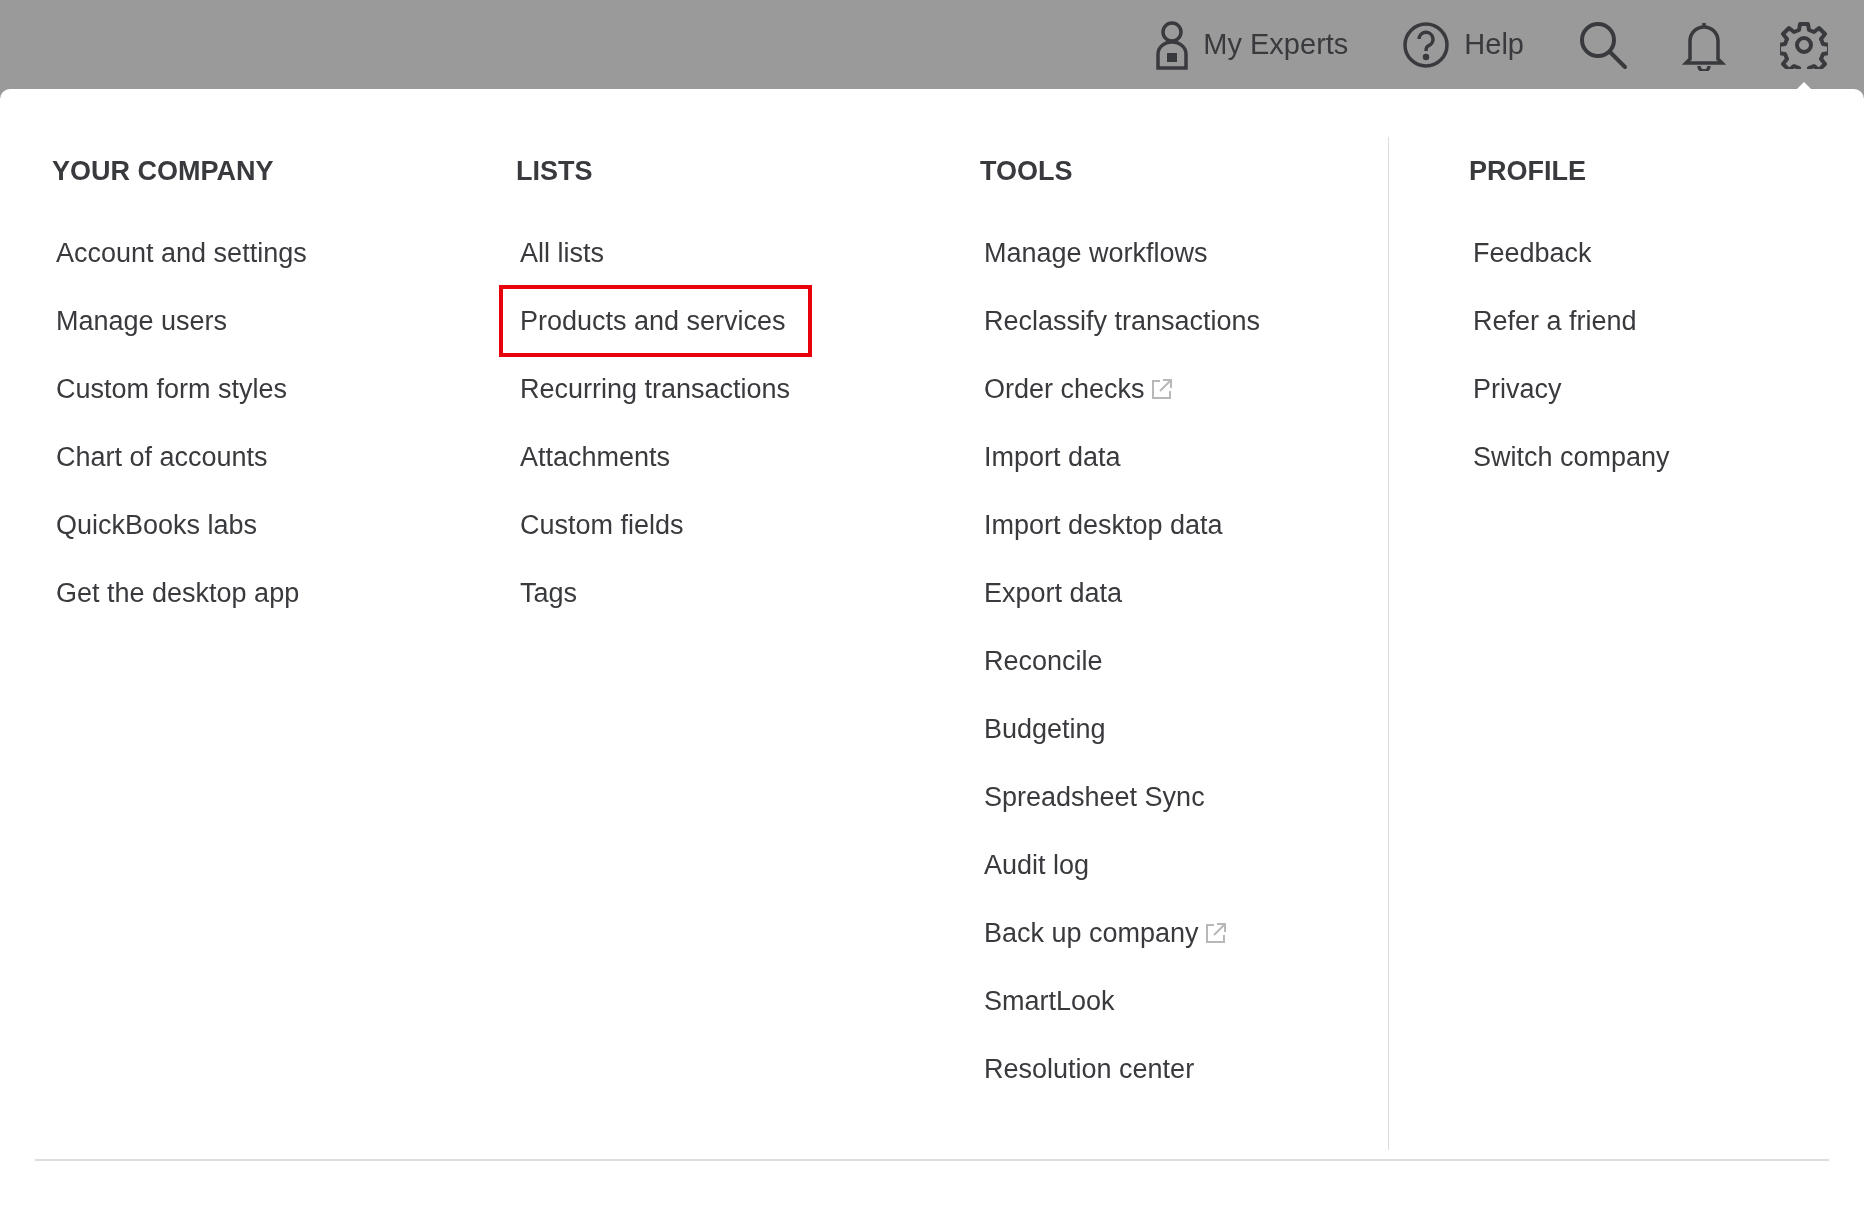 This screenshot has width=1864, height=1214. I want to click on menu-link: Products and services, so click(655, 321).